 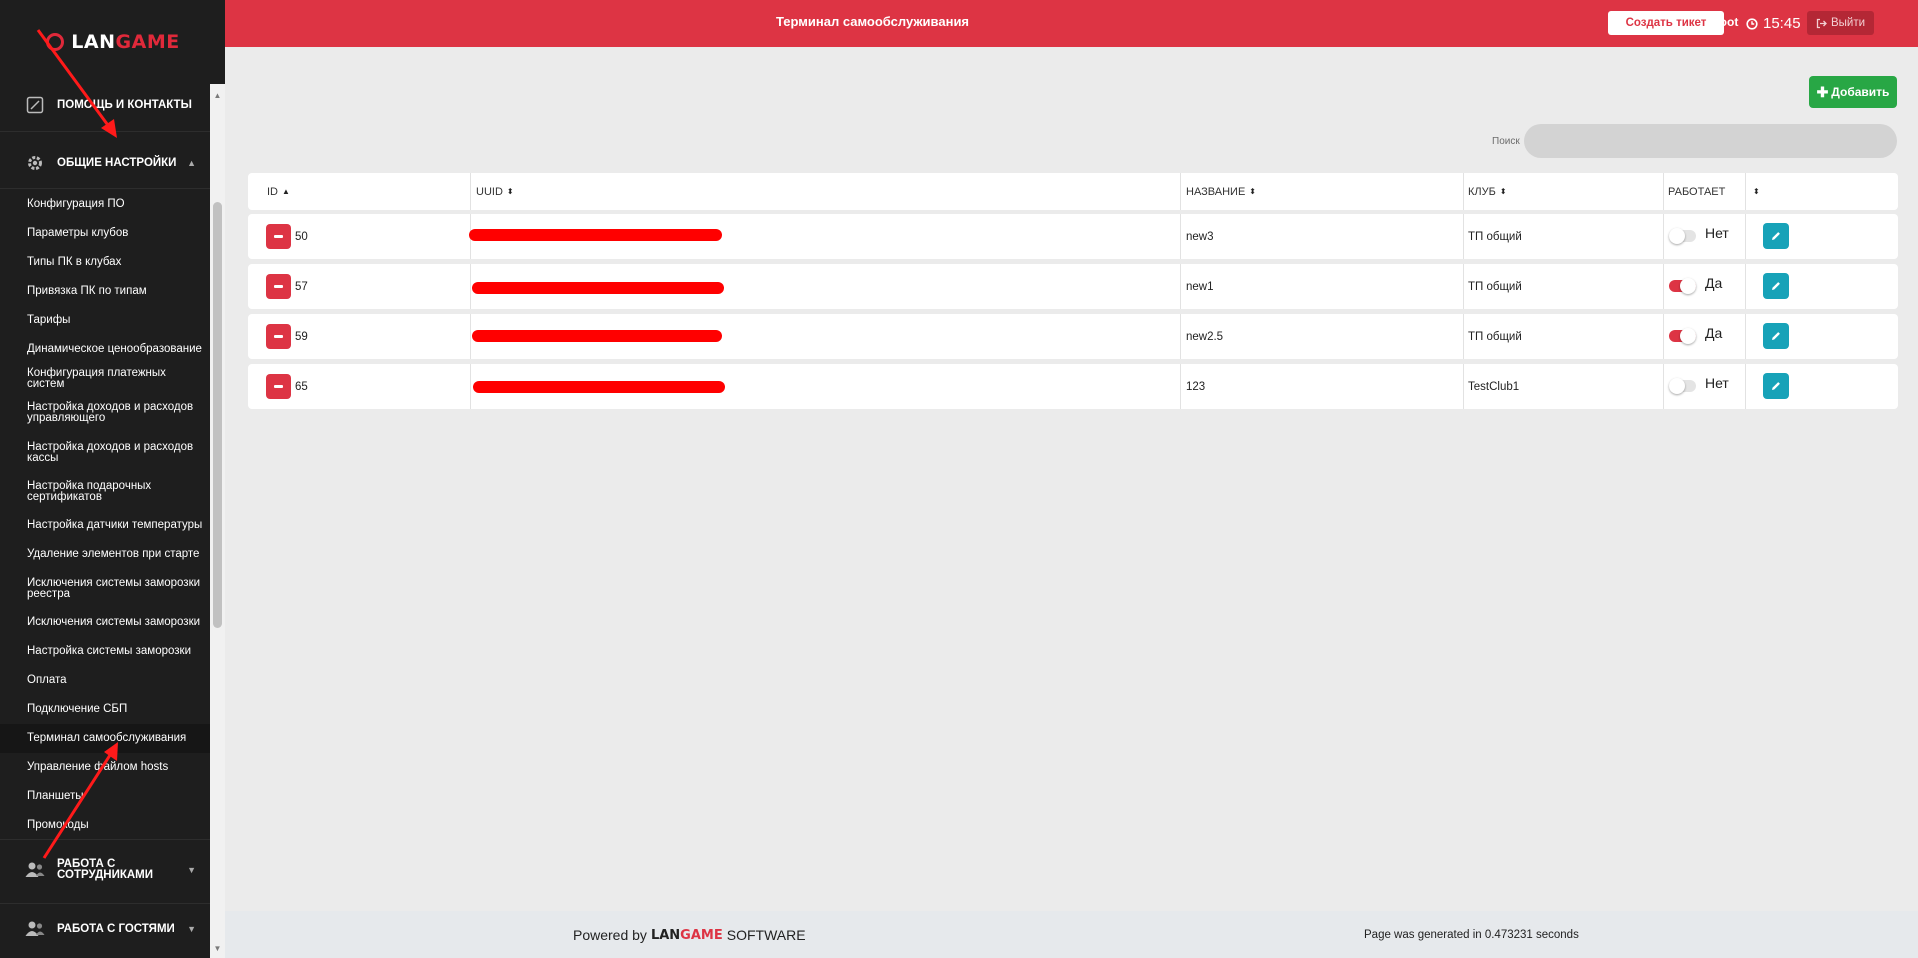 I want to click on sidebar-item-freeze-exceptions: Исключения системы заморозки, so click(x=105, y=622).